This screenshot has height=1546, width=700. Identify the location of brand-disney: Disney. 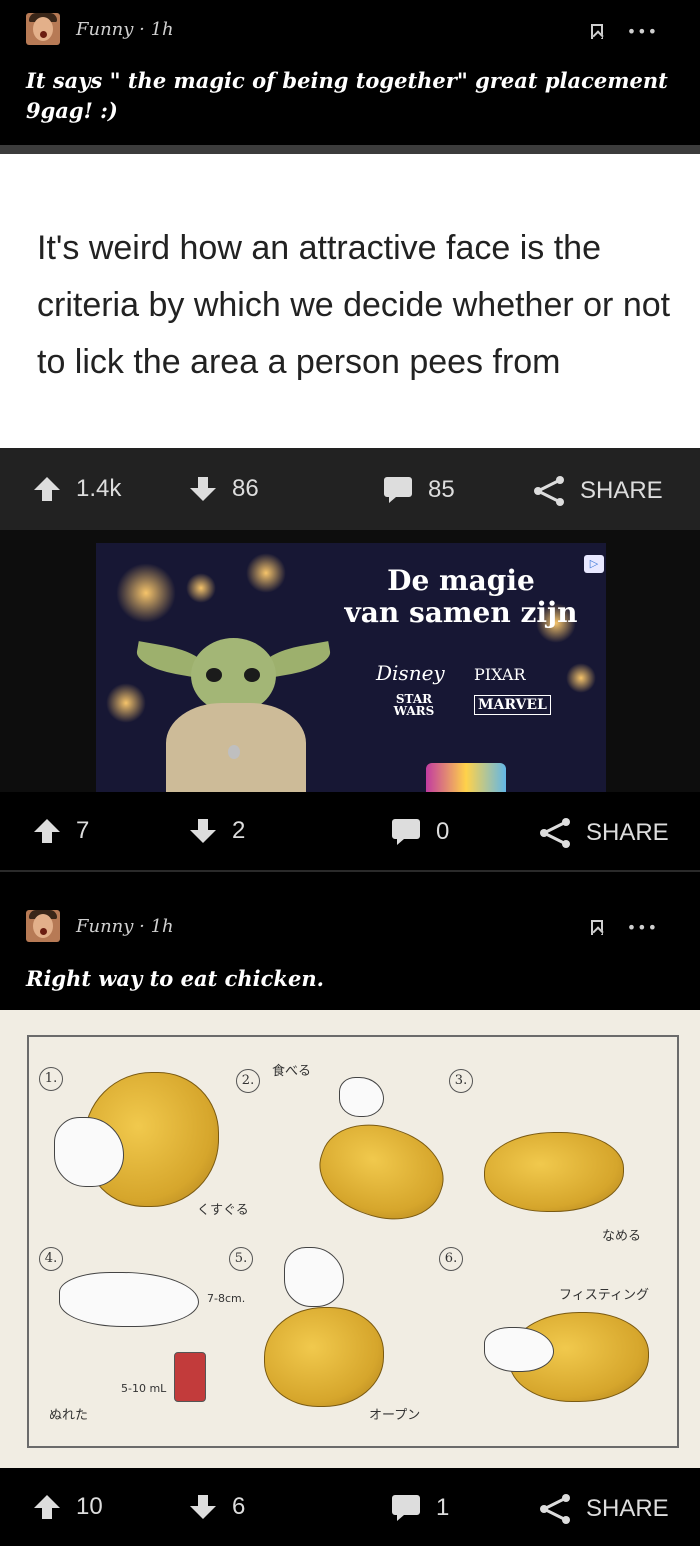
(410, 673).